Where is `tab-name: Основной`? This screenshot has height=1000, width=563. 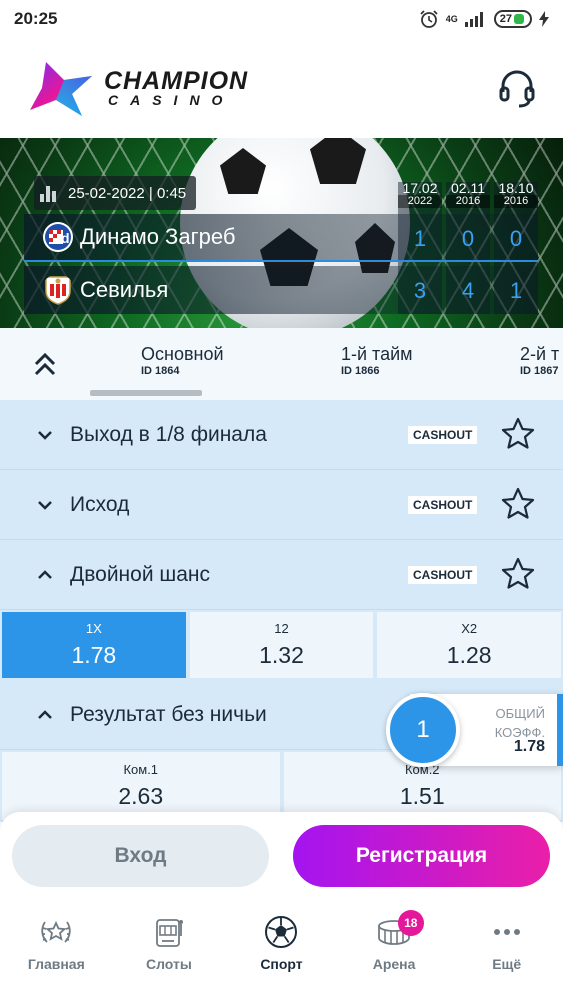 tab-name: Основной is located at coordinates (182, 354).